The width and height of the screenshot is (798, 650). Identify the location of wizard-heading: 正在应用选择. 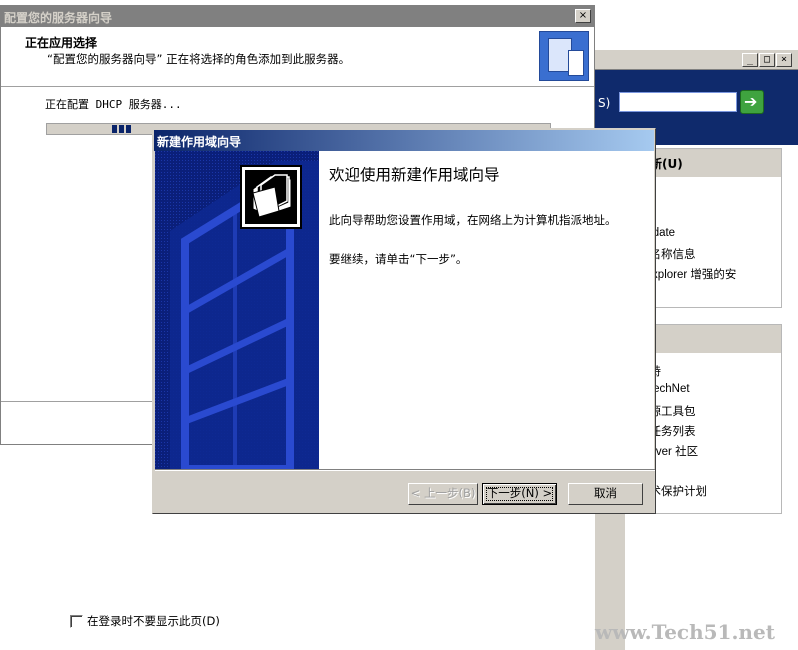
(61, 43).